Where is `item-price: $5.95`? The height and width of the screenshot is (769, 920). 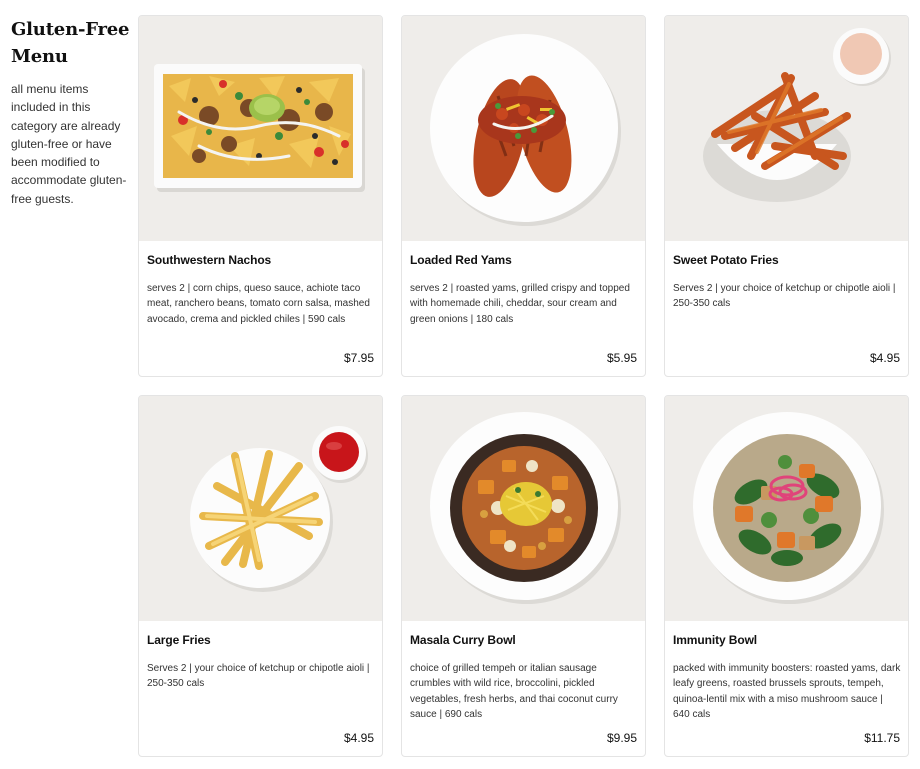 item-price: $5.95 is located at coordinates (621, 358).